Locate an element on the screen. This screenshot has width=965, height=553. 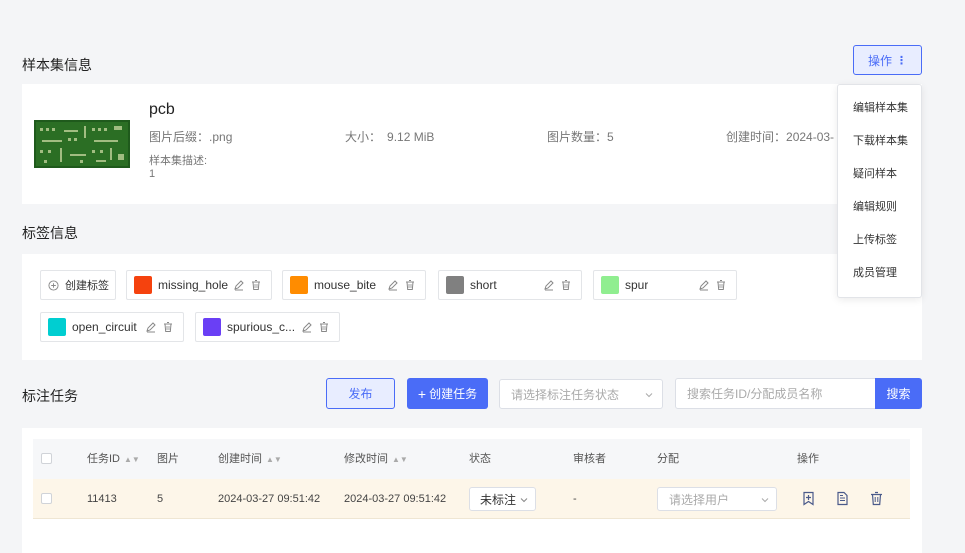
label-tag: missing_hole is located at coordinates (199, 285).